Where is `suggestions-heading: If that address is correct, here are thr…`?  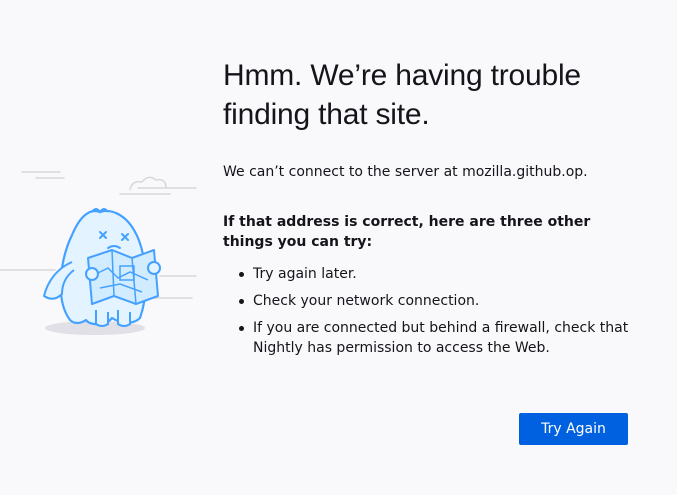 suggestions-heading: If that address is correct, here are thr… is located at coordinates (407, 232).